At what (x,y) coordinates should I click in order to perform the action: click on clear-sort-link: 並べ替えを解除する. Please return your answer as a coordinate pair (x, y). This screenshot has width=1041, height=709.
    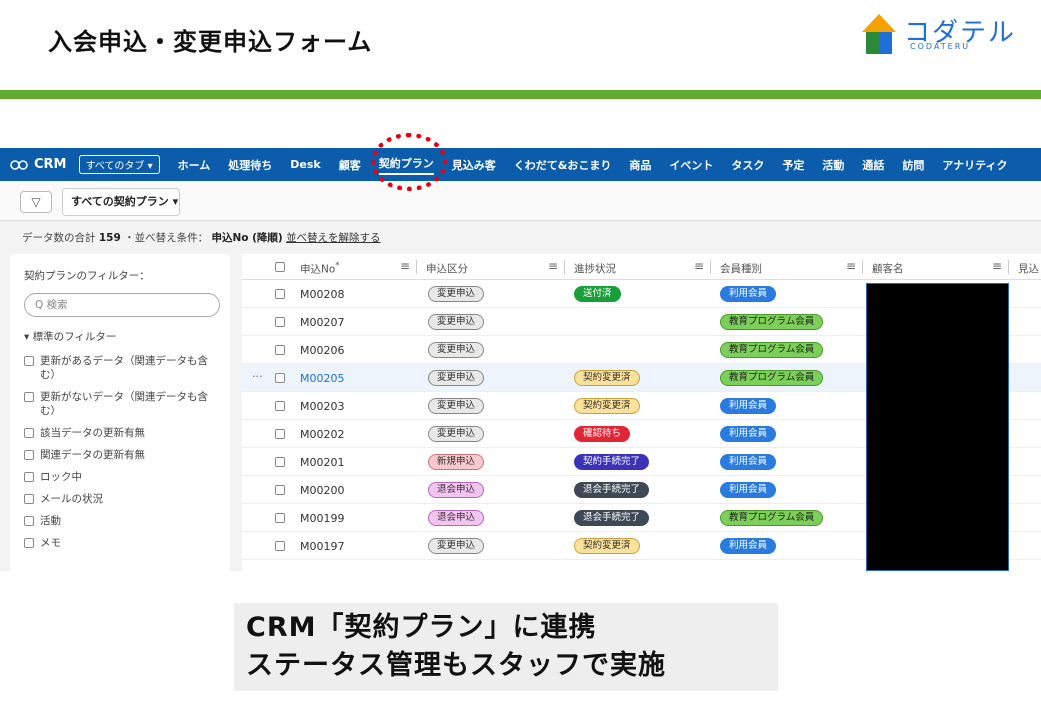
    Looking at the image, I should click on (333, 238).